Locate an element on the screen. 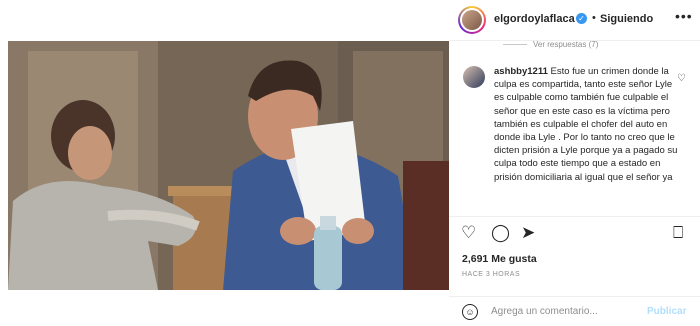 Image resolution: width=700 pixels, height=326 pixels. follow-status-button: Siguiendo is located at coordinates (626, 19).